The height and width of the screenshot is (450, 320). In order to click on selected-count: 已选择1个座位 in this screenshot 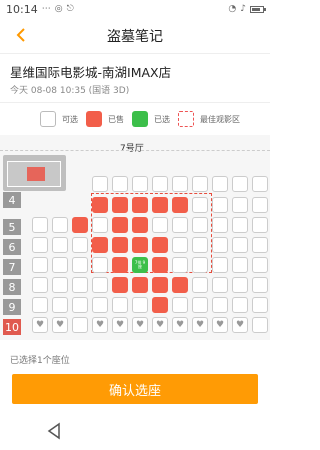, I will do `click(40, 361)`.